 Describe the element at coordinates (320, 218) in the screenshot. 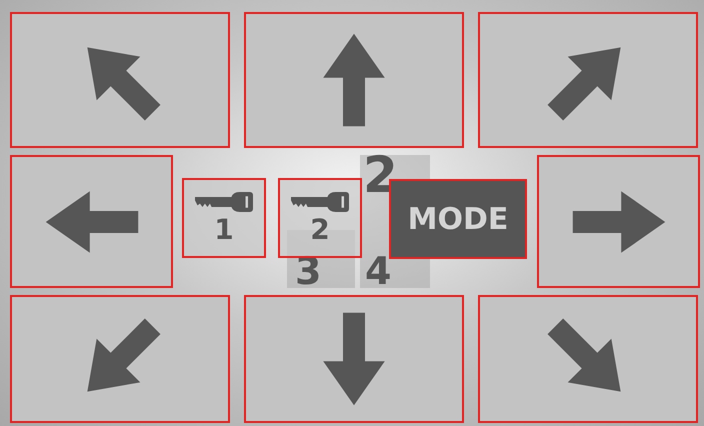

I see `key-button: 2` at that location.